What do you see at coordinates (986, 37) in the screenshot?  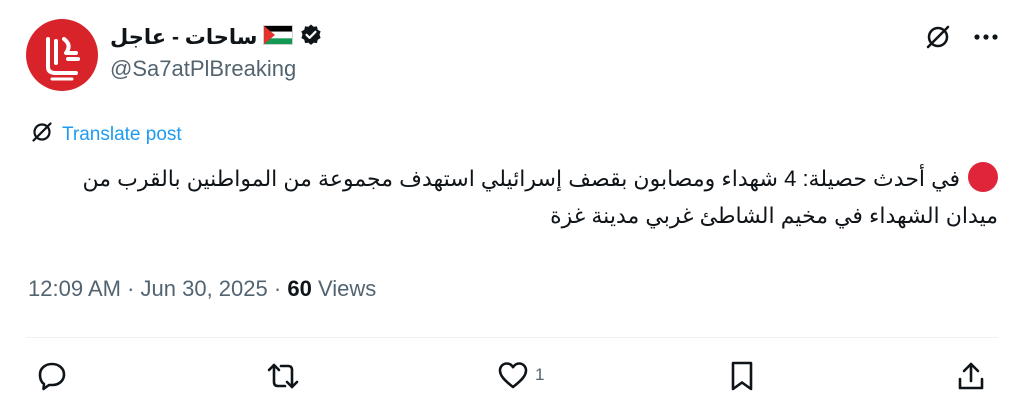 I see `more-icon` at bounding box center [986, 37].